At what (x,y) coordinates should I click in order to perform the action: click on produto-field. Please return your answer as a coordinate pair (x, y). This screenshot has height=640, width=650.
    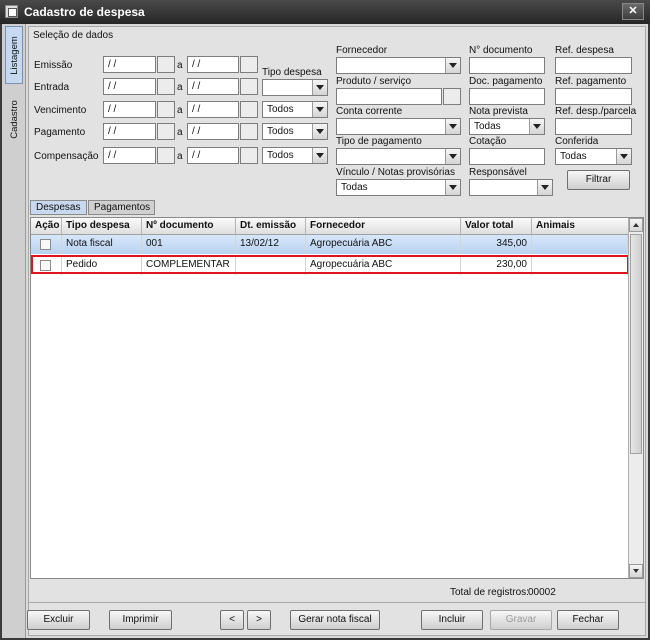
    Looking at the image, I should click on (389, 96).